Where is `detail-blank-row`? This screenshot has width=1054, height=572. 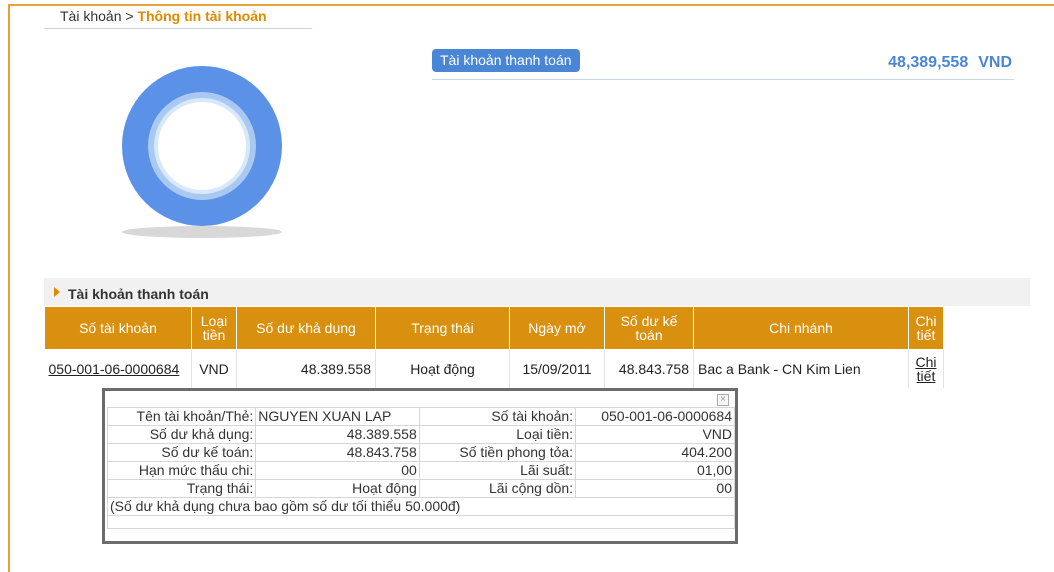
detail-blank-row is located at coordinates (421, 522).